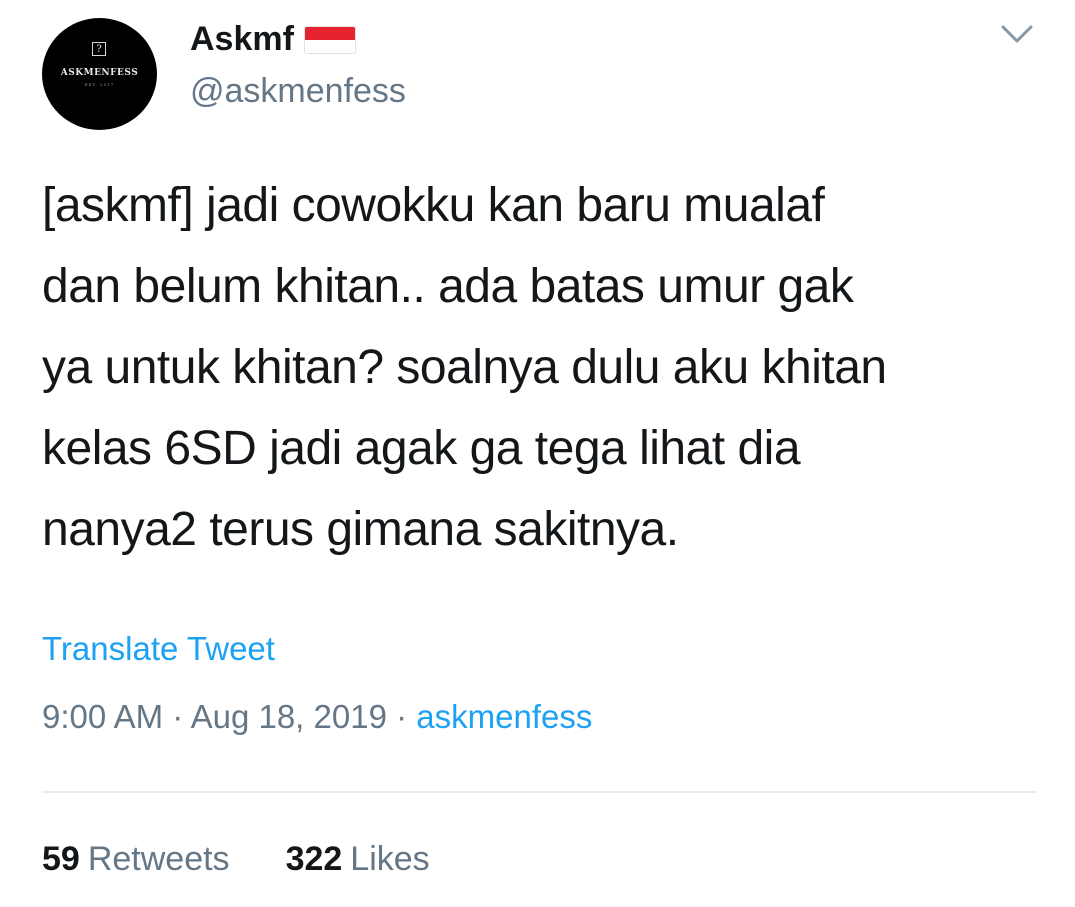 The height and width of the screenshot is (907, 1075). Describe the element at coordinates (99, 49) in the screenshot. I see `avatar-logo-mark: ?` at that location.